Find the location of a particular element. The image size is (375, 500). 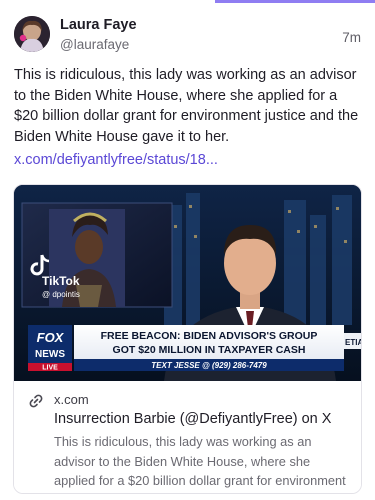

fox-logo-top: FOX is located at coordinates (51, 337).